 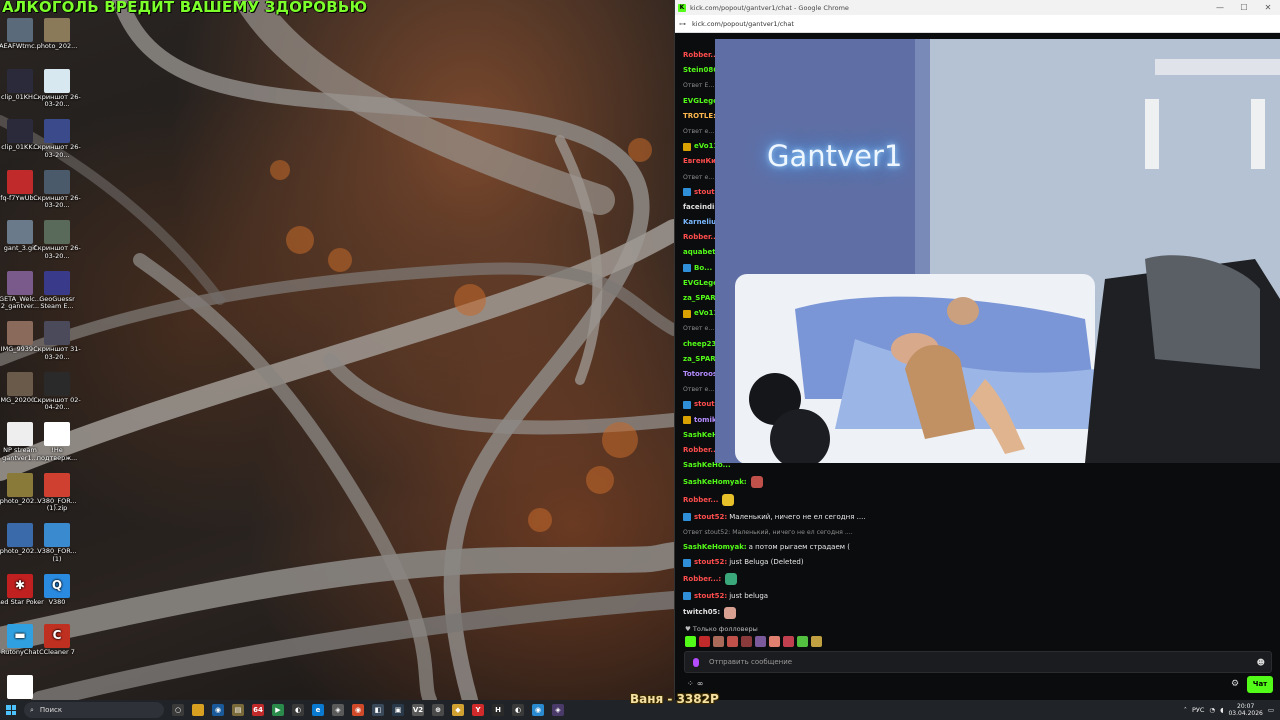 What do you see at coordinates (438, 710) in the screenshot?
I see `taskbar-app-button: ⊕` at bounding box center [438, 710].